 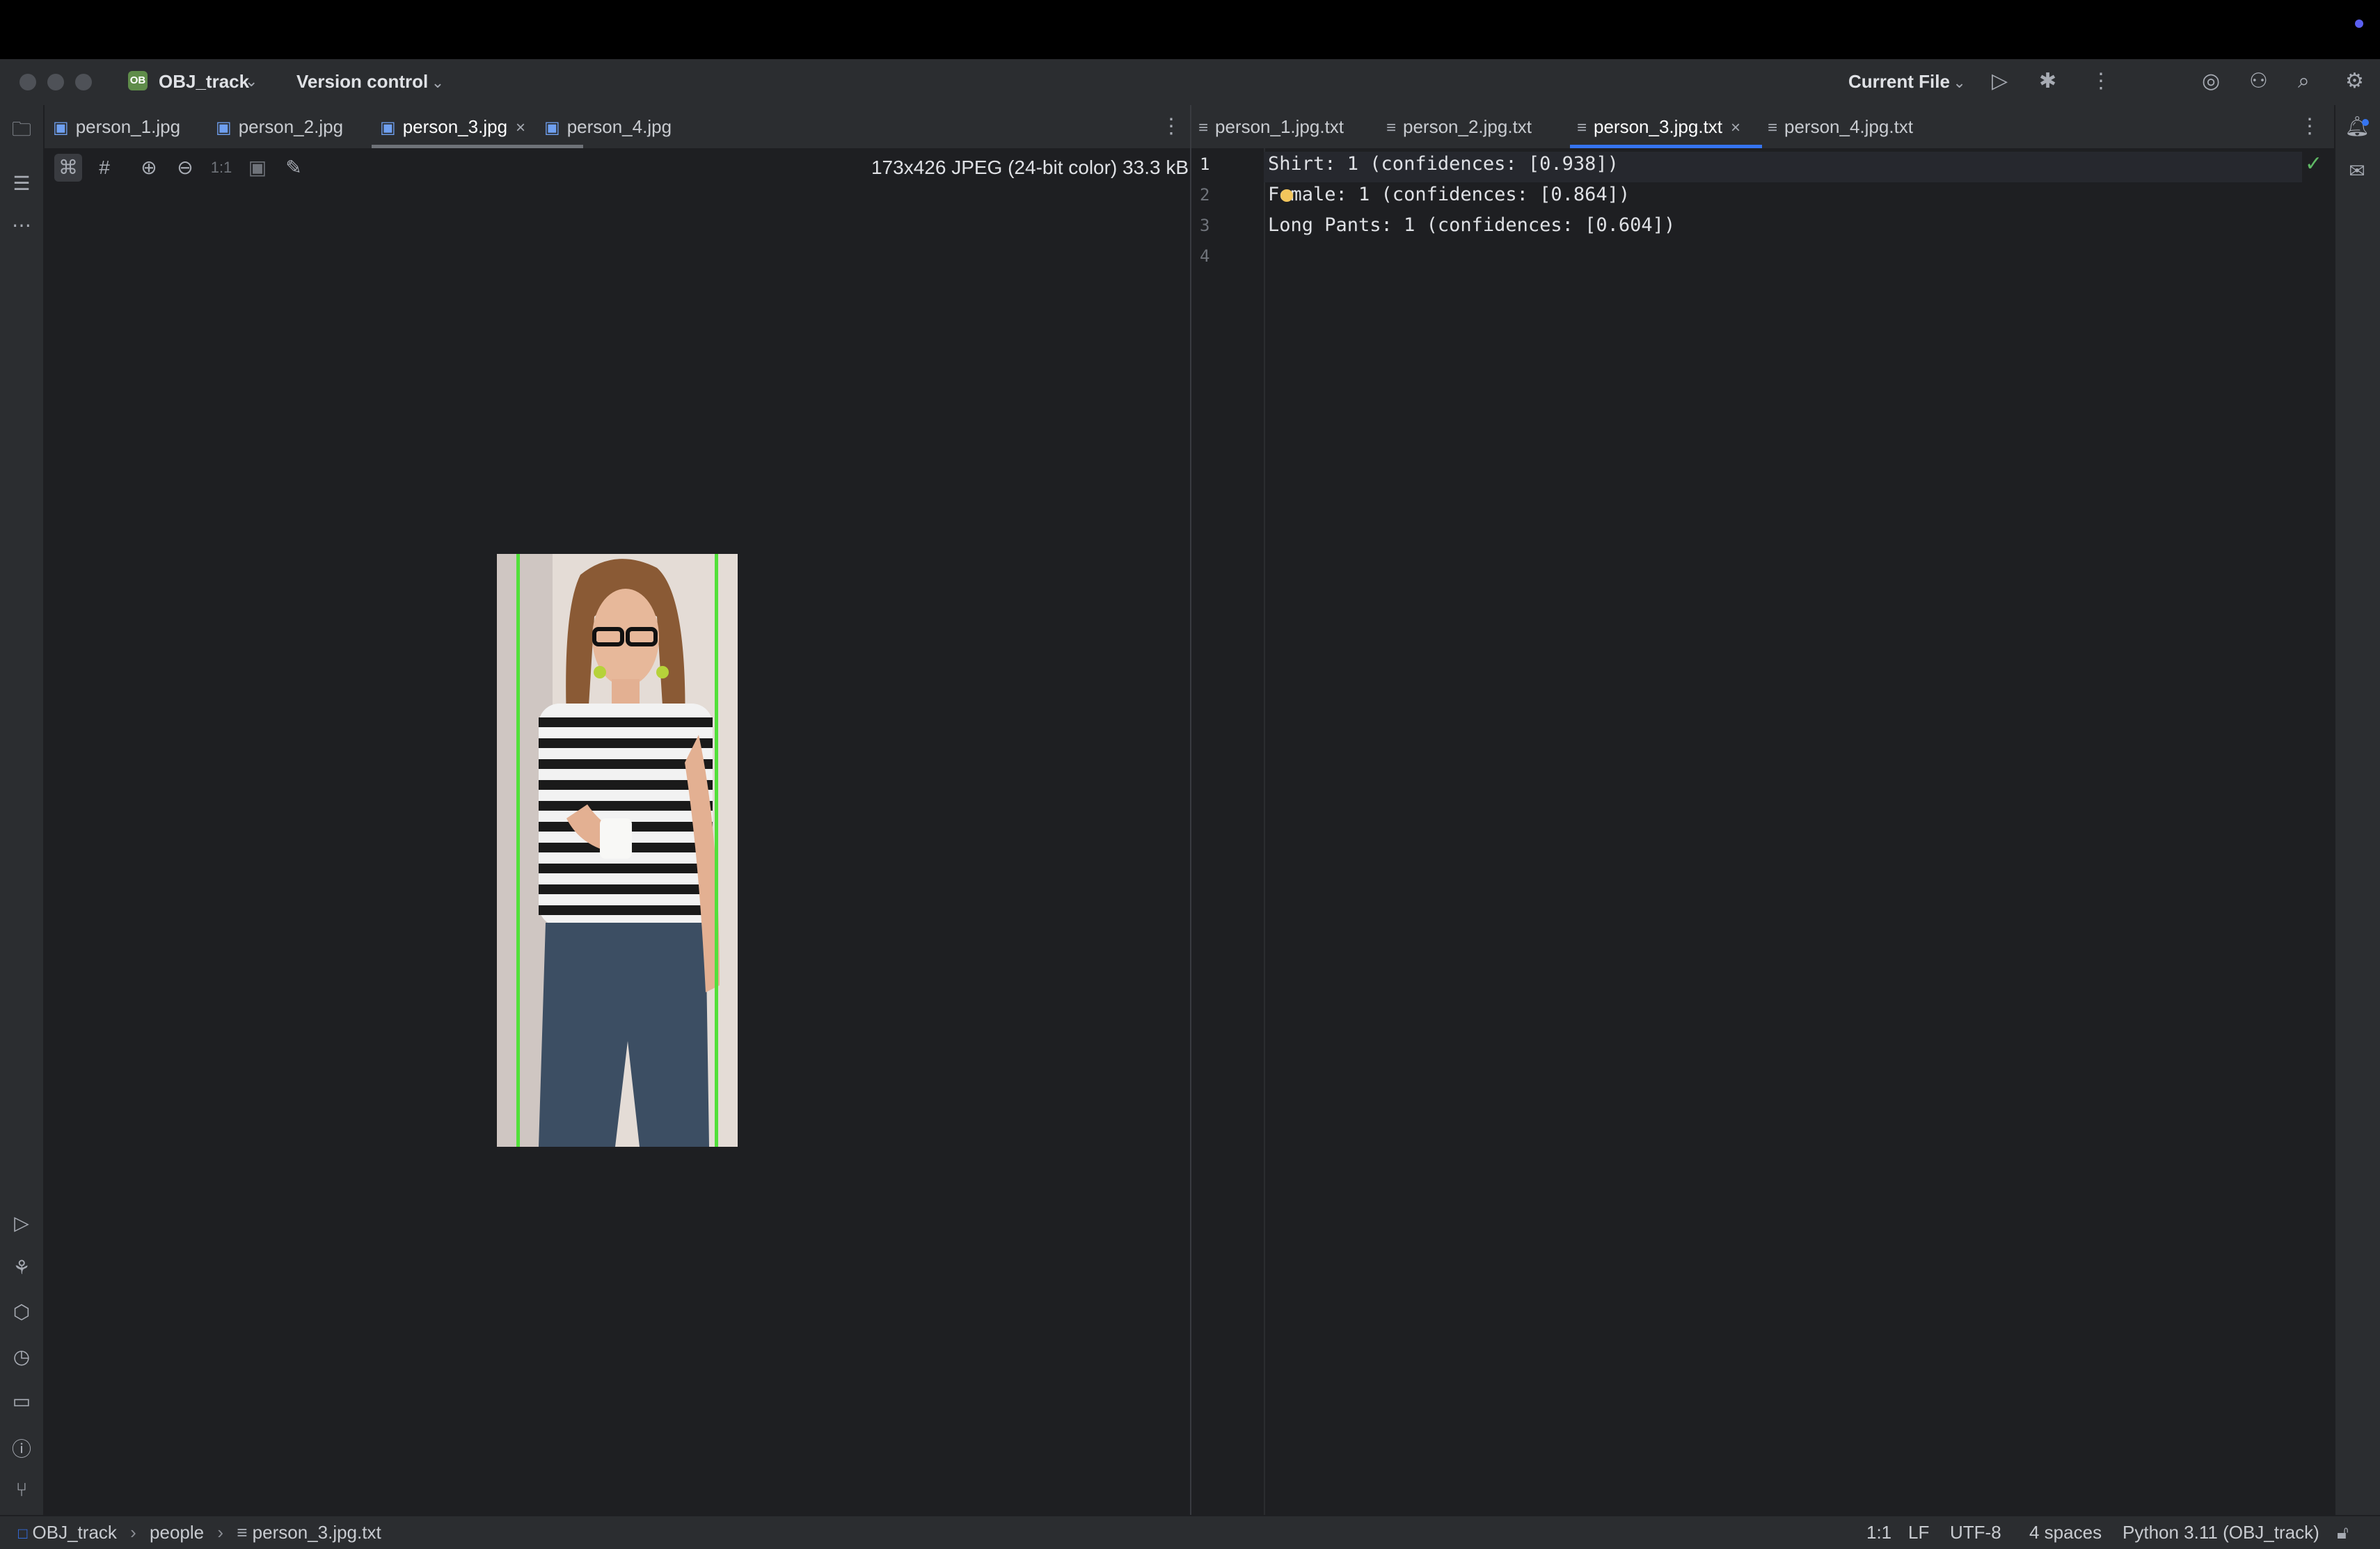 What do you see at coordinates (1666, 146) in the screenshot?
I see `active-tab-underline` at bounding box center [1666, 146].